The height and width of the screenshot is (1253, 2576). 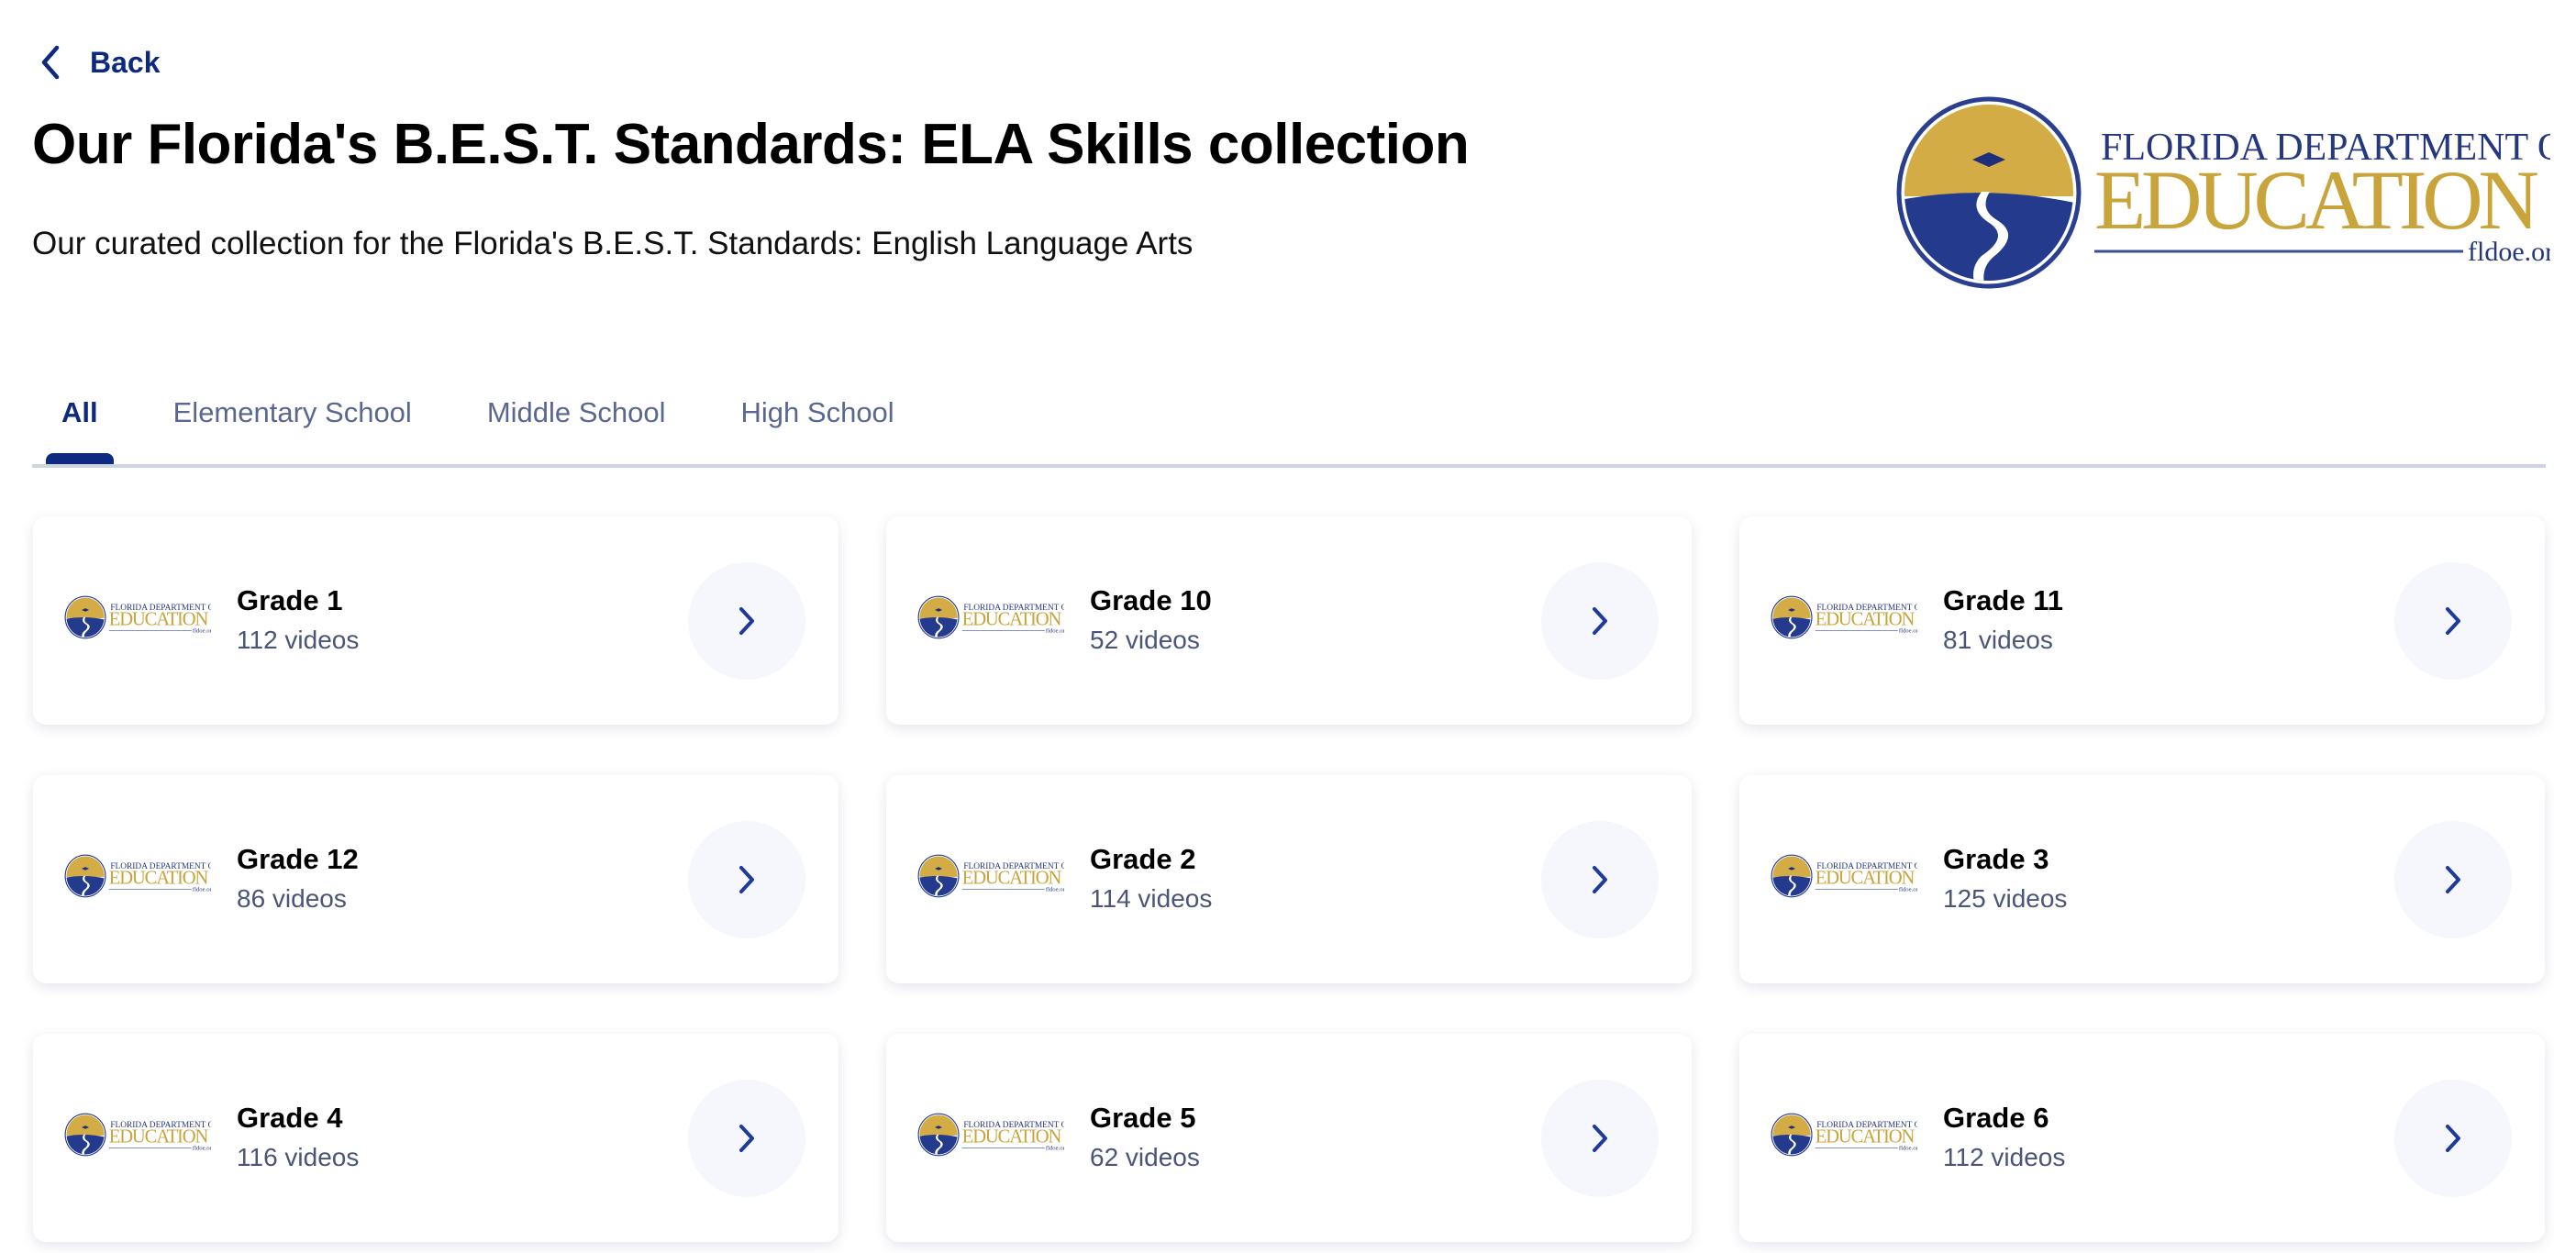 I want to click on card-title: Grade 6, so click(x=1996, y=1118).